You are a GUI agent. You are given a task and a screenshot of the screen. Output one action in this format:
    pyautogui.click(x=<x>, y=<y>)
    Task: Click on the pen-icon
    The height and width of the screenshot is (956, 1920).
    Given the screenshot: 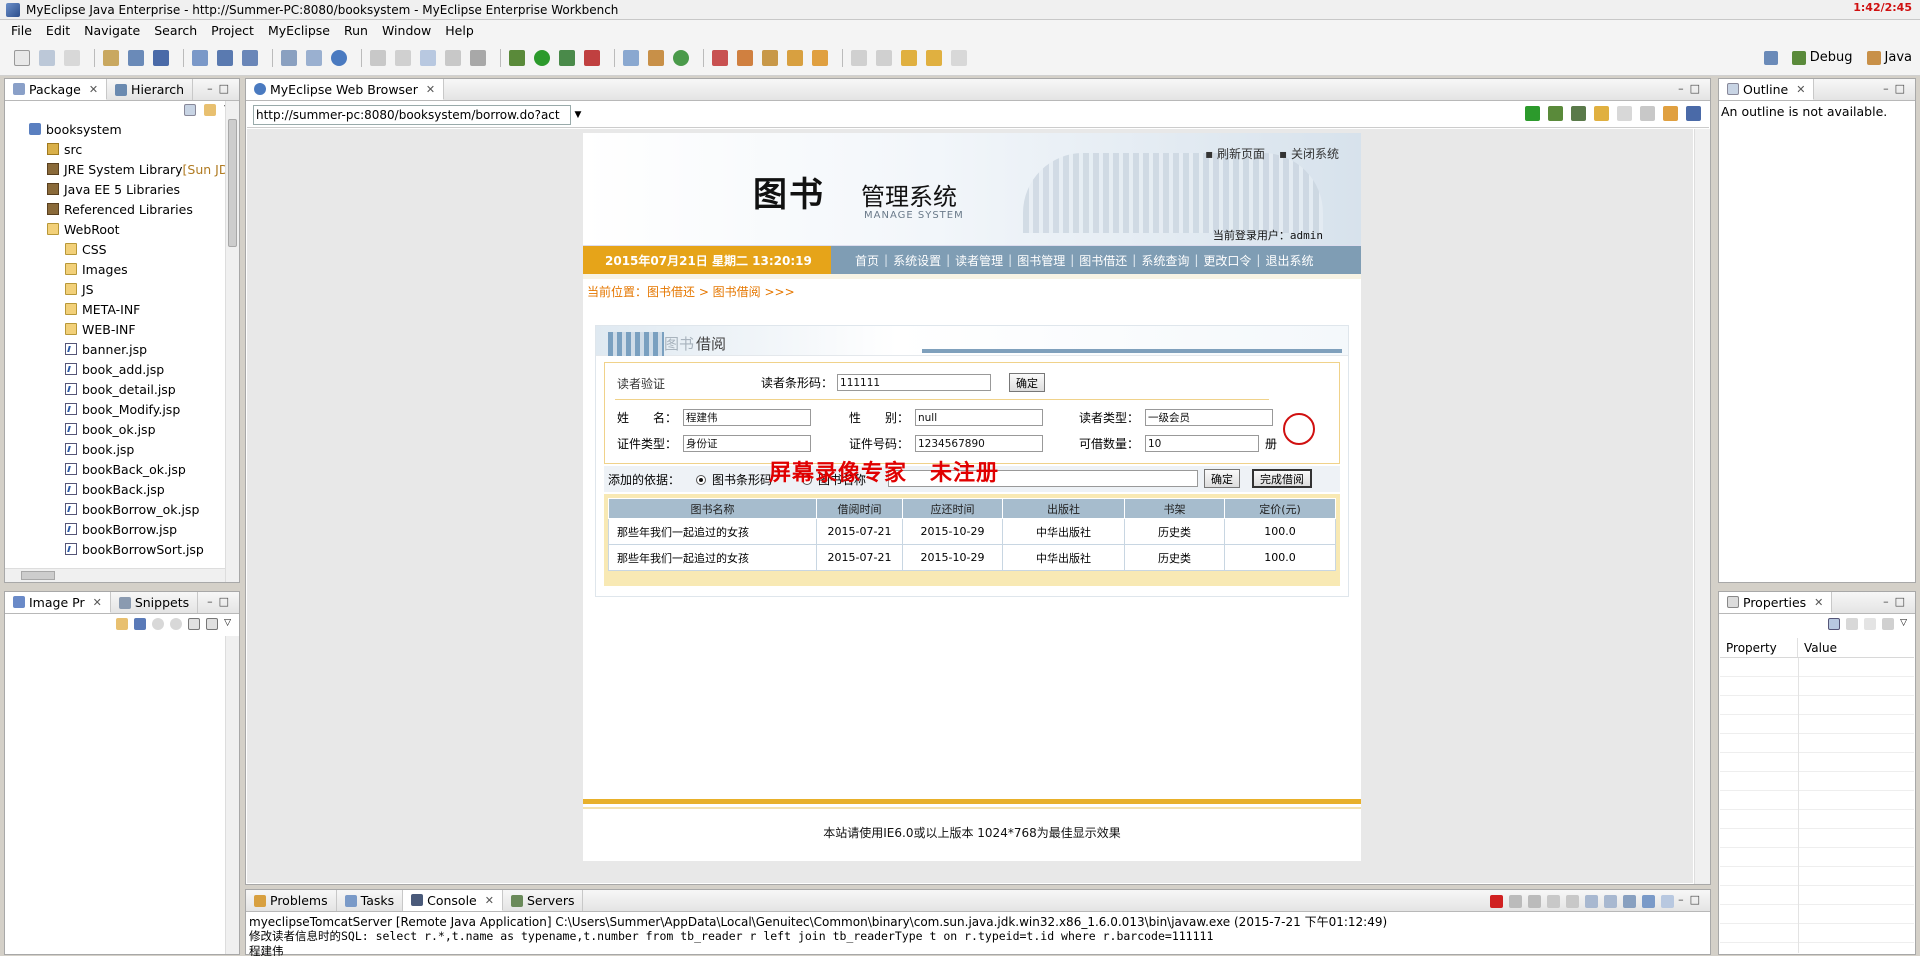 What is the action you would take?
    pyautogui.click(x=795, y=58)
    